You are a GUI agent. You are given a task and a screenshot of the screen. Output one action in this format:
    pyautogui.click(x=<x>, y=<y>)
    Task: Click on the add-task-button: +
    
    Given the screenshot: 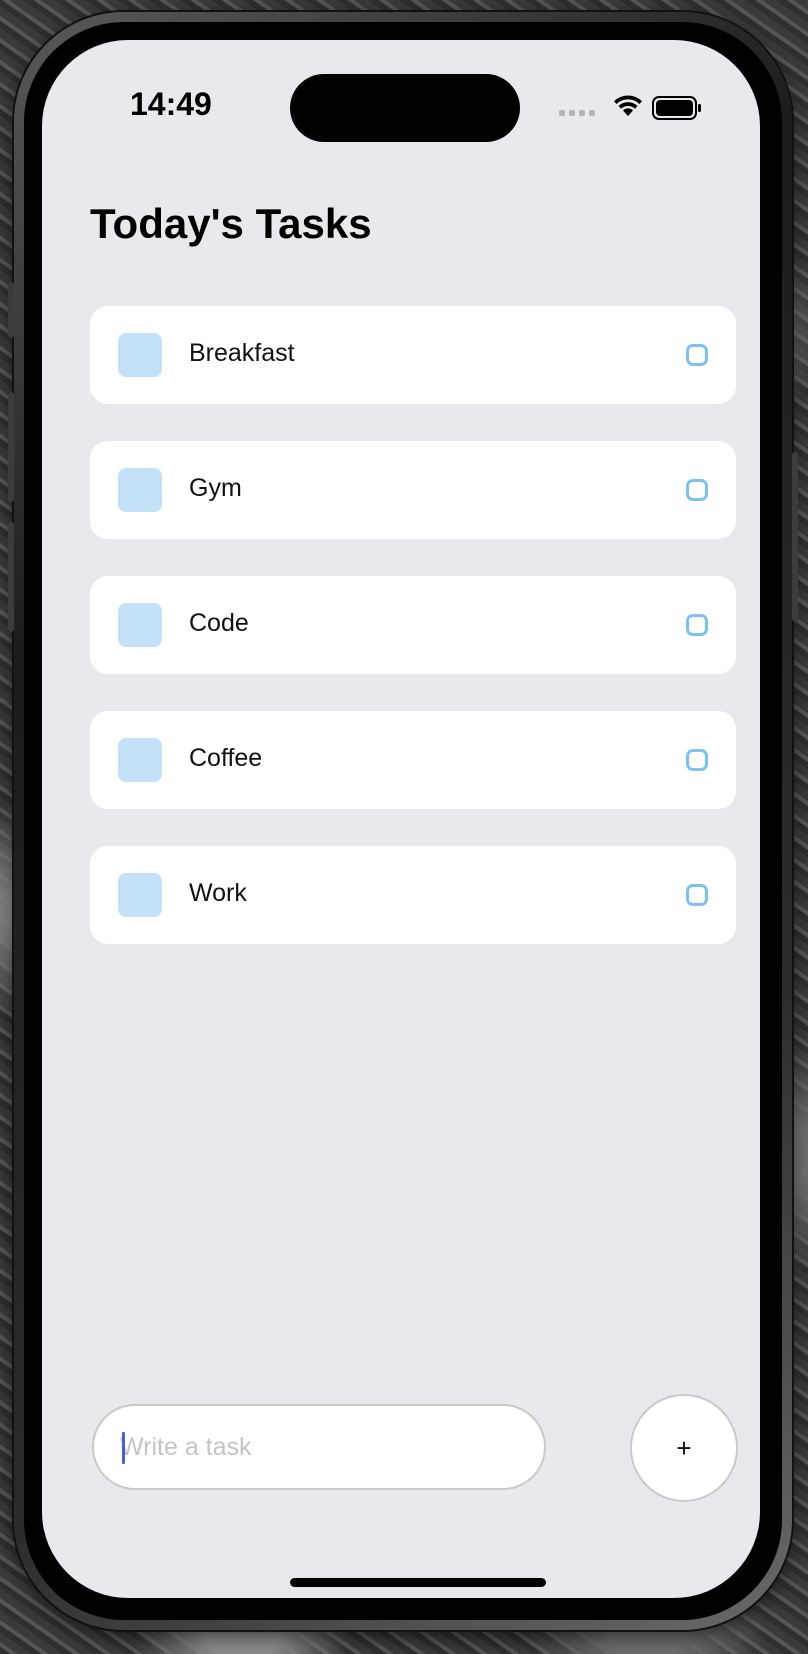 What is the action you would take?
    pyautogui.click(x=684, y=1448)
    